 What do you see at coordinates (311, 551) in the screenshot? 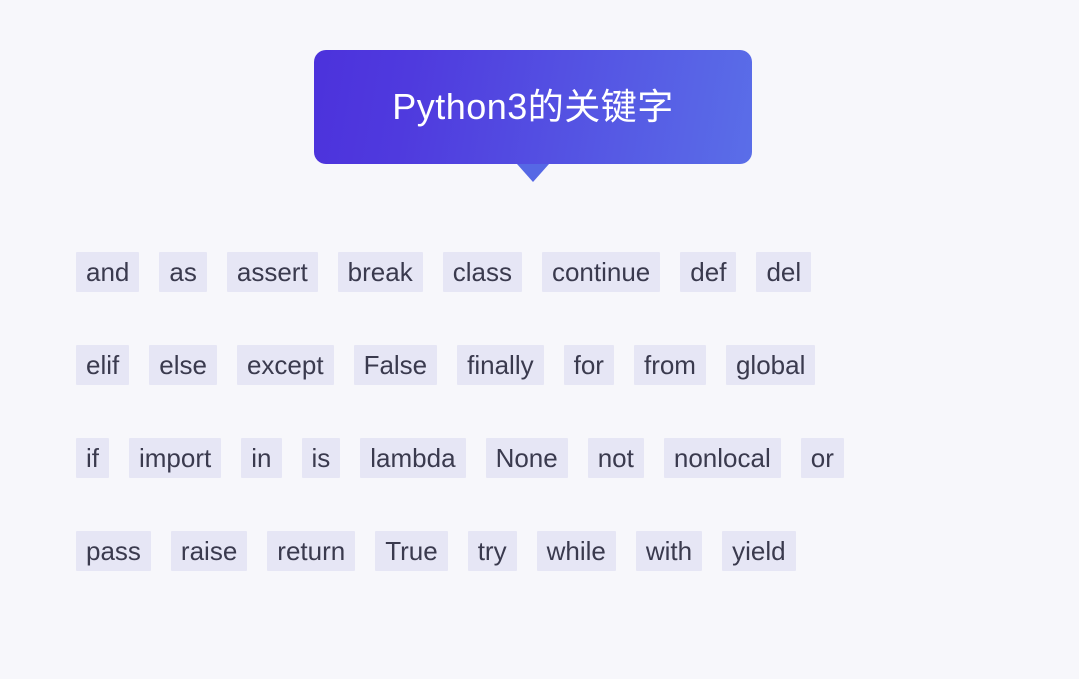
I see `keyword-chip-return: return` at bounding box center [311, 551].